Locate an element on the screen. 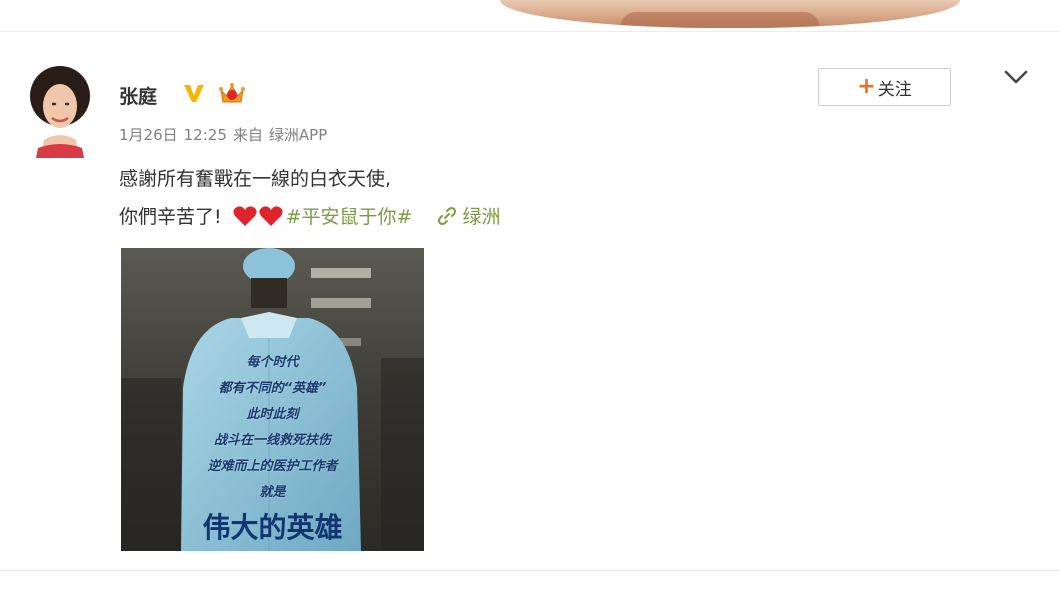  previous-post-image is located at coordinates (730, 14).